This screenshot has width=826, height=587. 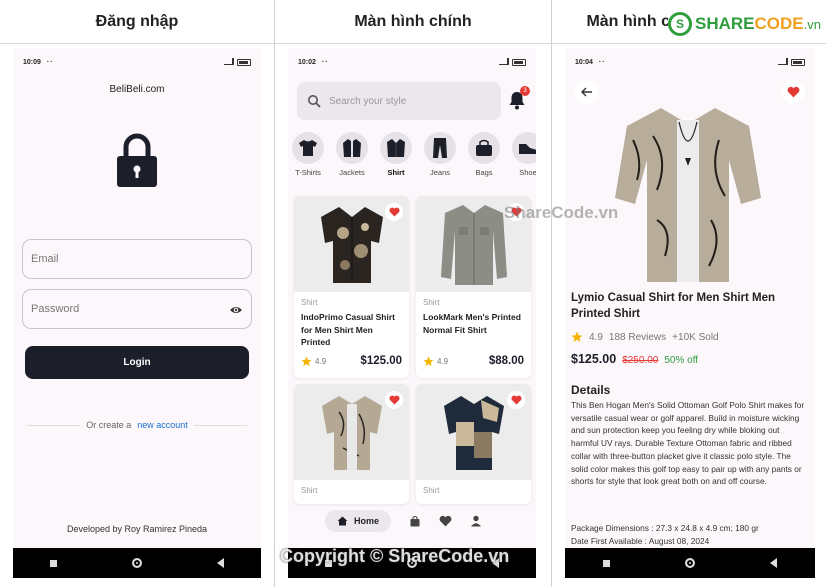 I want to click on column-title-detail: Màn hình c, so click(x=628, y=21).